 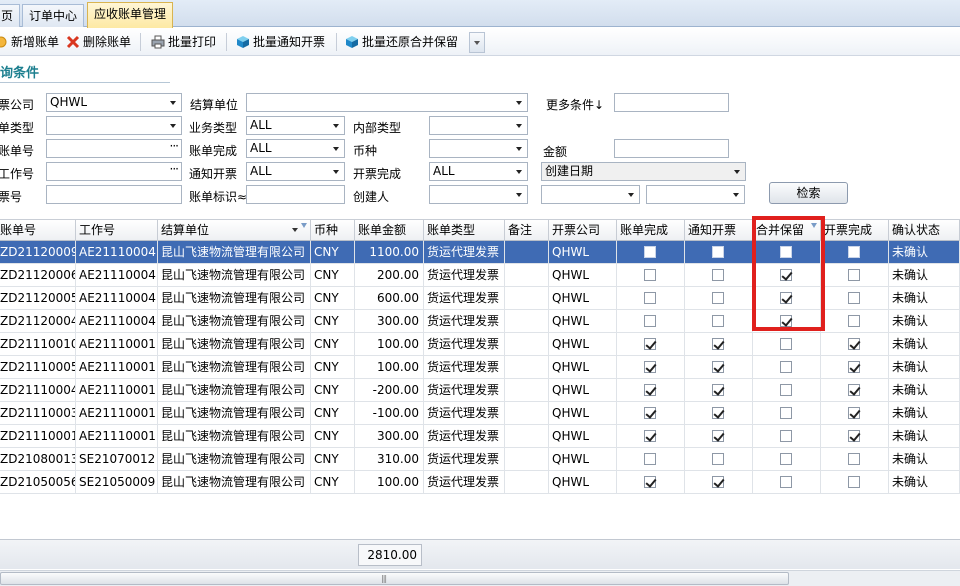 What do you see at coordinates (583, 230) in the screenshot?
I see `column-header-invoice-company: 开票公司` at bounding box center [583, 230].